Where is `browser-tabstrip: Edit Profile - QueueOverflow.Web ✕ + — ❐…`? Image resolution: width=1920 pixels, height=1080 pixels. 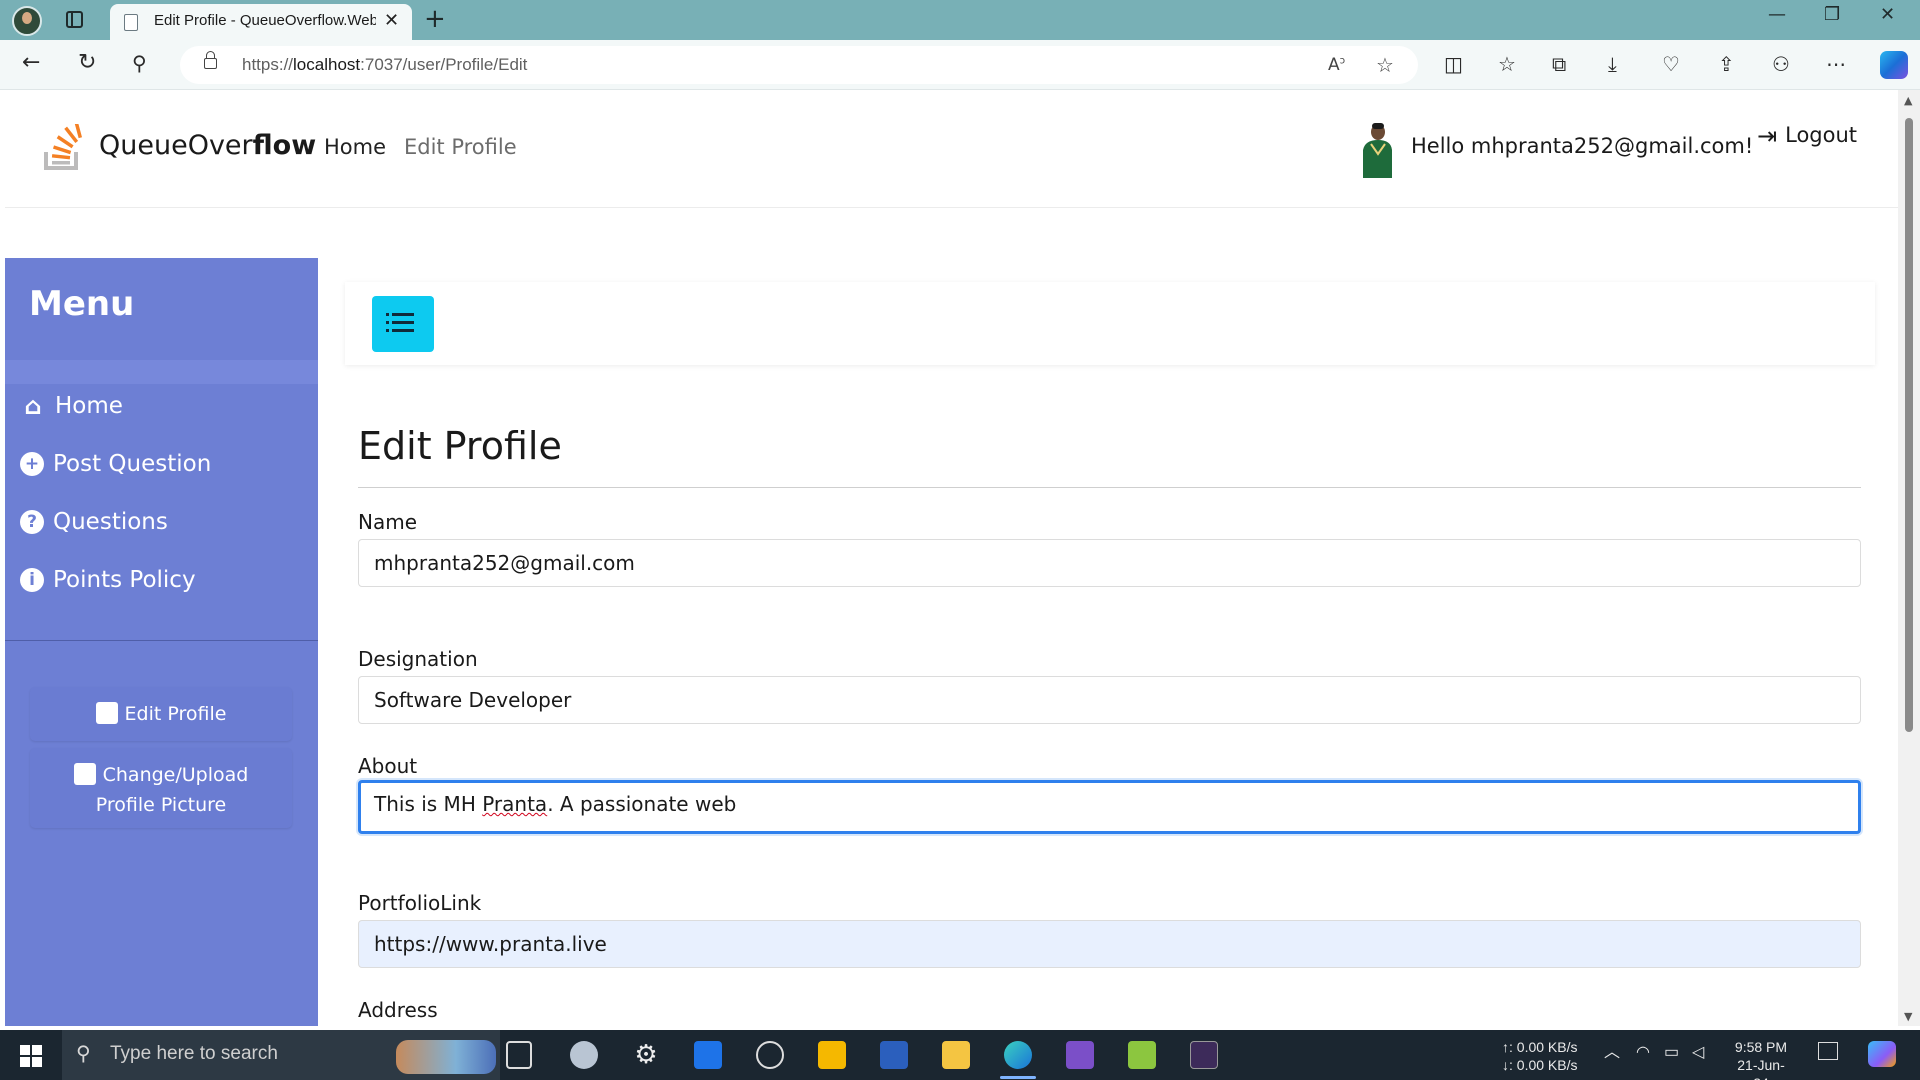
browser-tabstrip: Edit Profile - QueueOverflow.Web ✕ + — ❐… is located at coordinates (960, 20).